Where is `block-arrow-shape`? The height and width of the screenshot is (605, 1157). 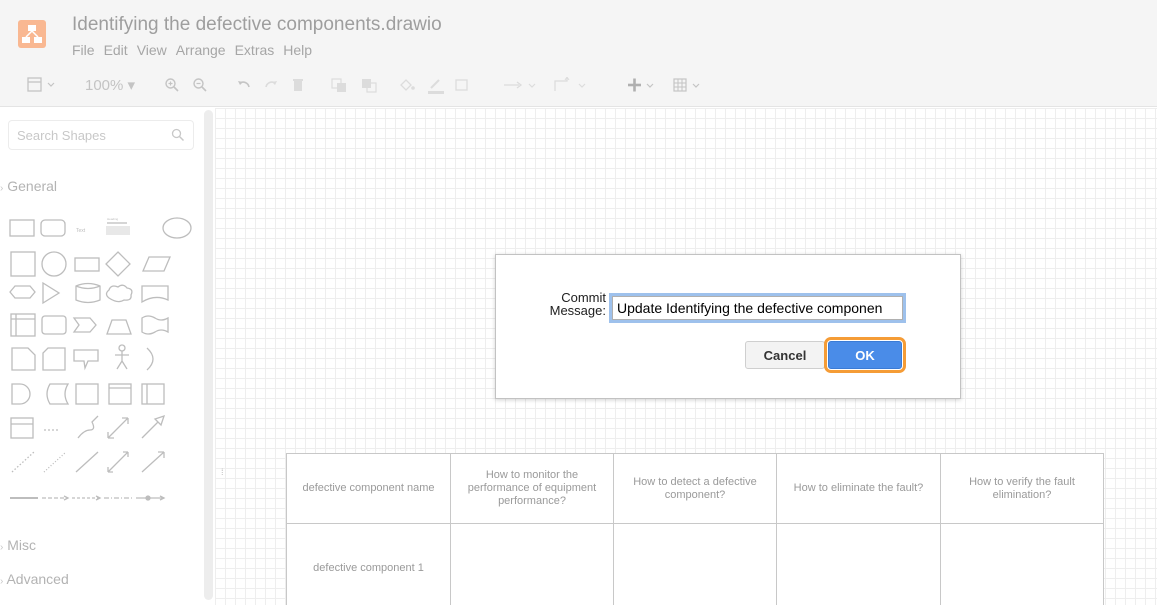 block-arrow-shape is located at coordinates (153, 426).